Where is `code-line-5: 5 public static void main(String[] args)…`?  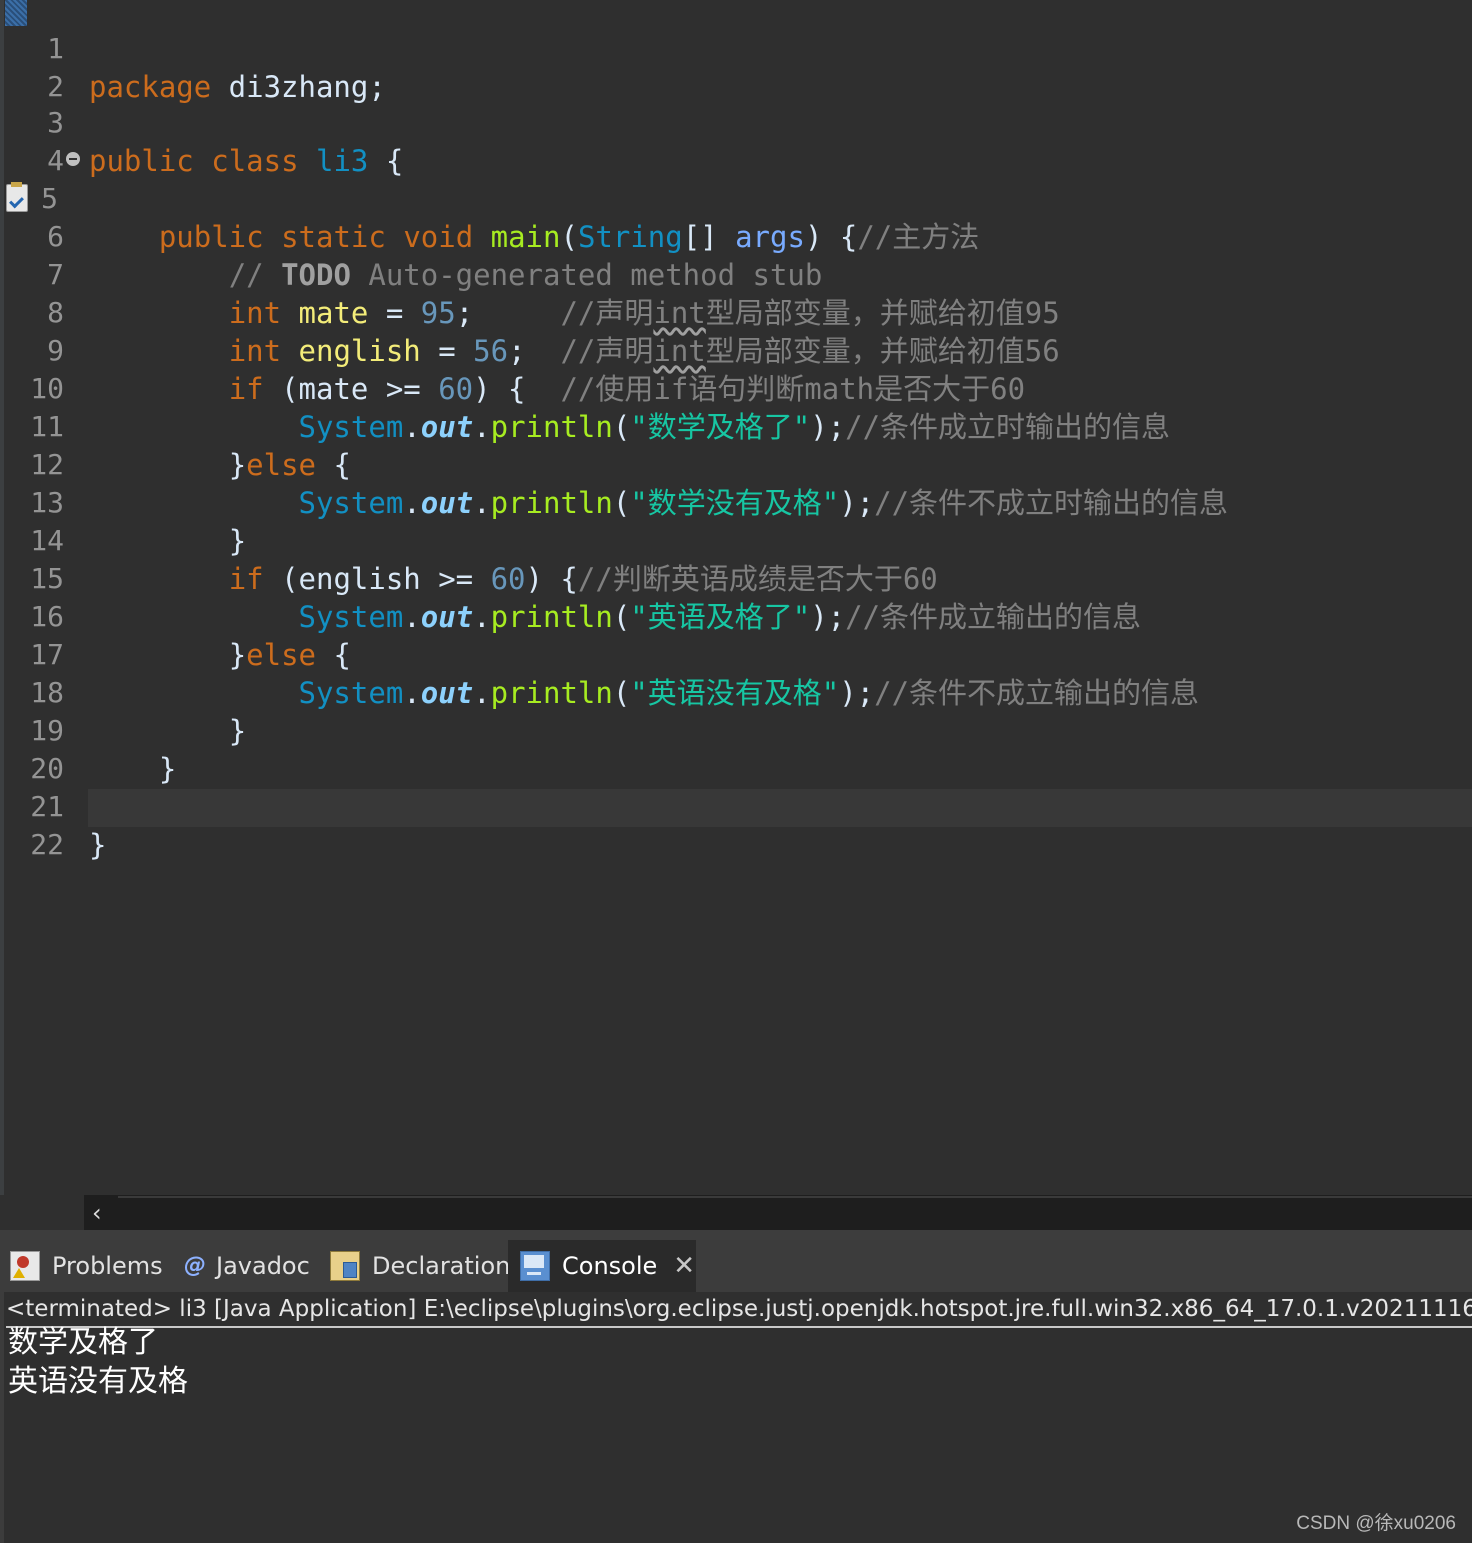
code-line-5: 5 public static void main(String[] args)… is located at coordinates (736, 198).